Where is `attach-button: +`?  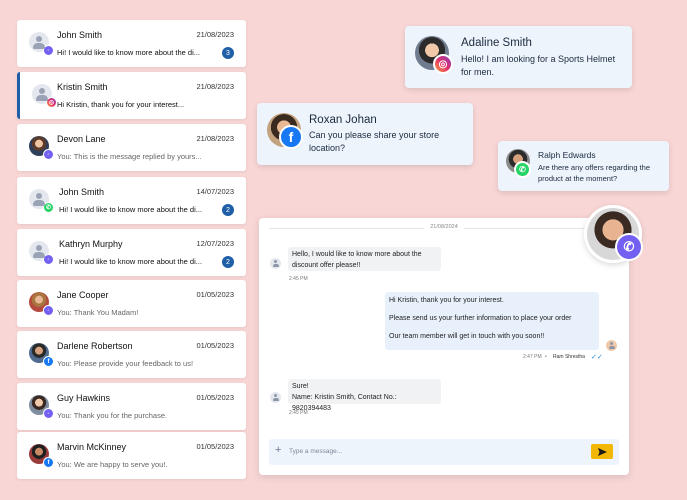
attach-button: + is located at coordinates (278, 450).